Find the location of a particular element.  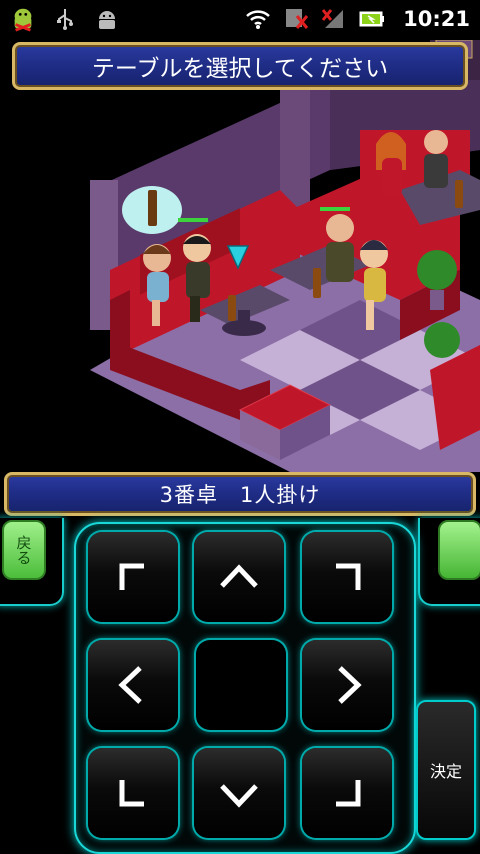

table-info-text: 3番卓 1人掛け is located at coordinates (240, 495).